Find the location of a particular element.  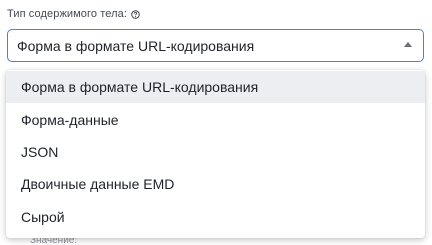

body-type-select: Форма в формате URL-кодирования is located at coordinates (215, 45).